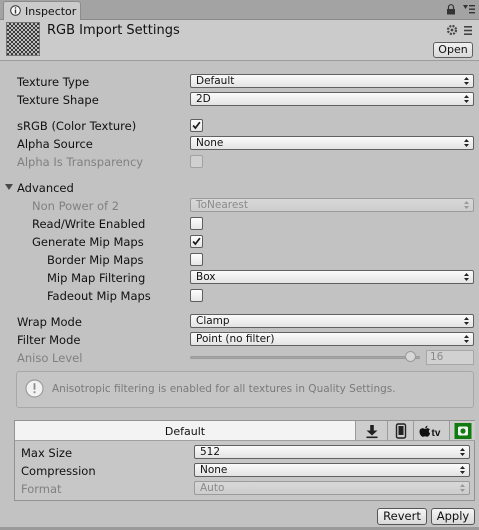 The height and width of the screenshot is (530, 479). What do you see at coordinates (215, 81) in the screenshot?
I see `texture-type-value: Default` at bounding box center [215, 81].